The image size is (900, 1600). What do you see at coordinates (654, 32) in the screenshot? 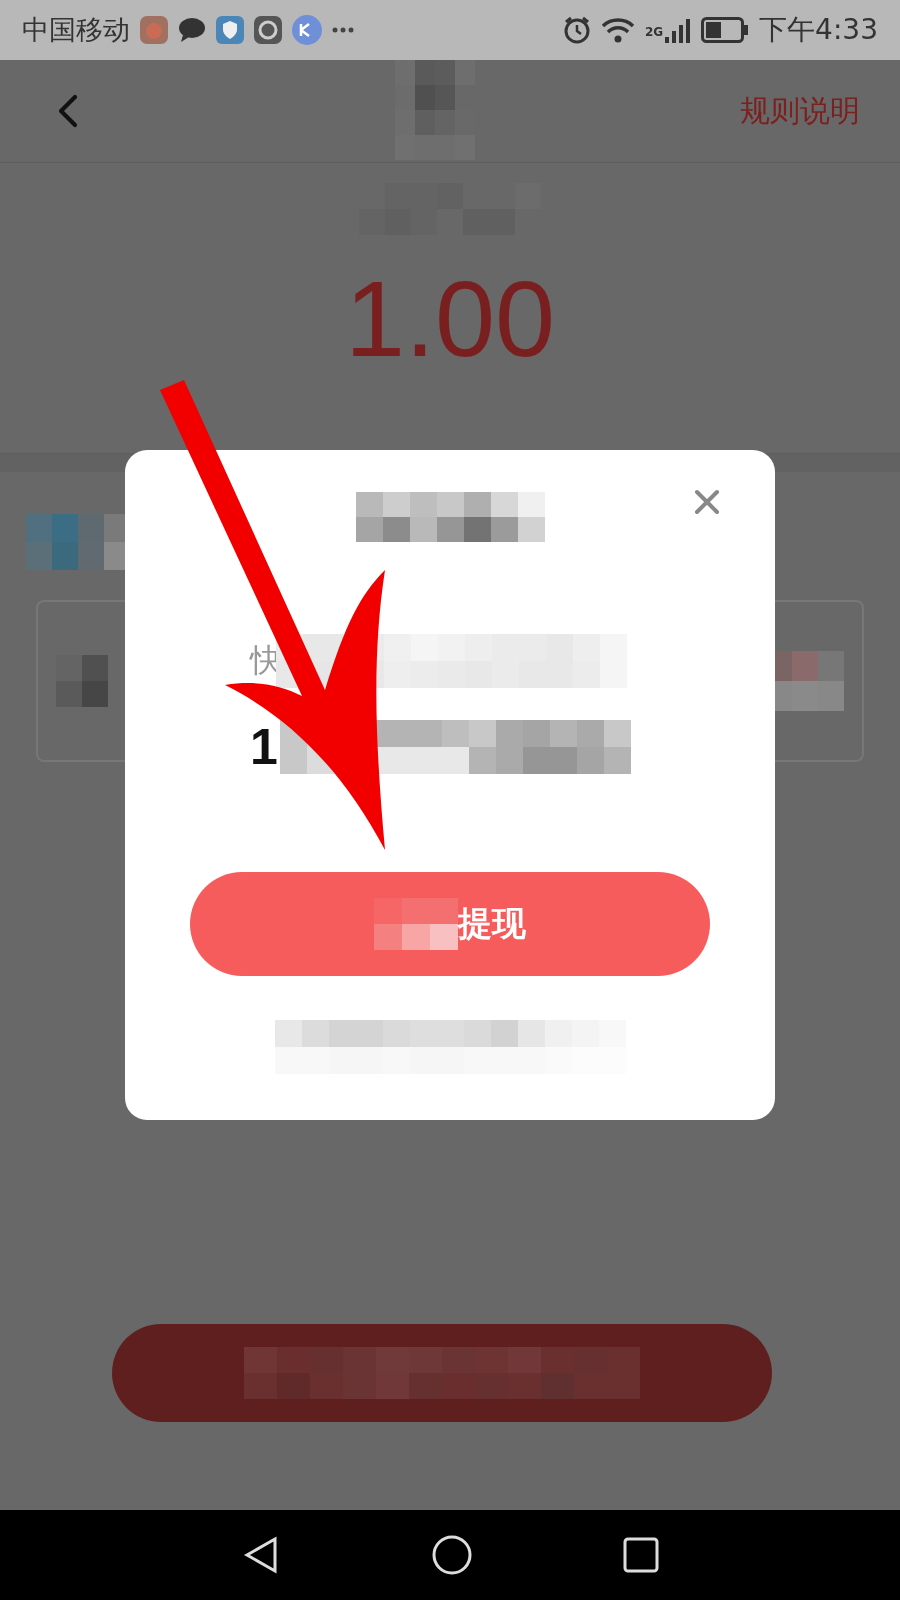
I see `network-type: 2G` at bounding box center [654, 32].